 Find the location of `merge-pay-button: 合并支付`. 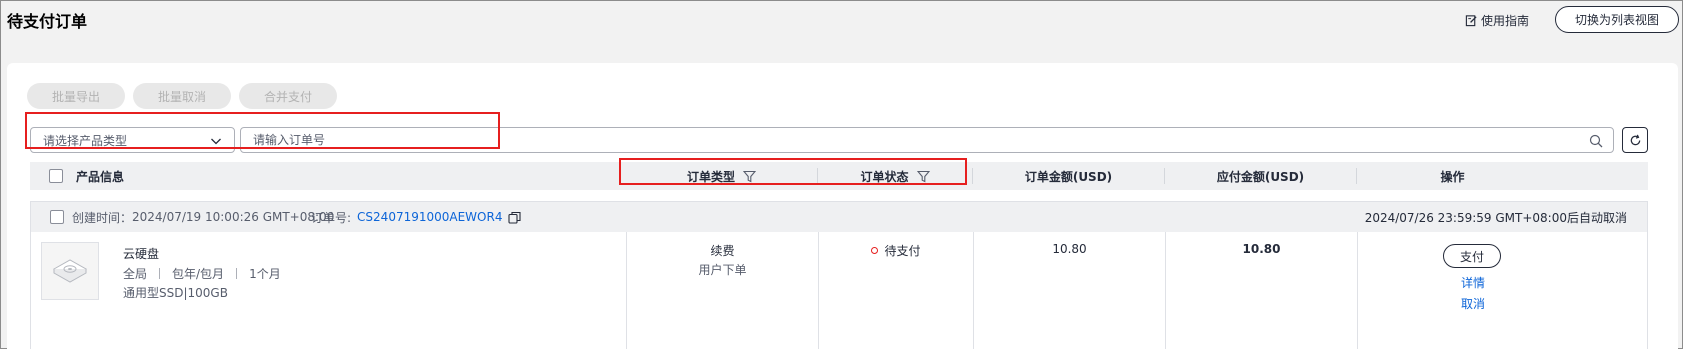

merge-pay-button: 合并支付 is located at coordinates (288, 96).